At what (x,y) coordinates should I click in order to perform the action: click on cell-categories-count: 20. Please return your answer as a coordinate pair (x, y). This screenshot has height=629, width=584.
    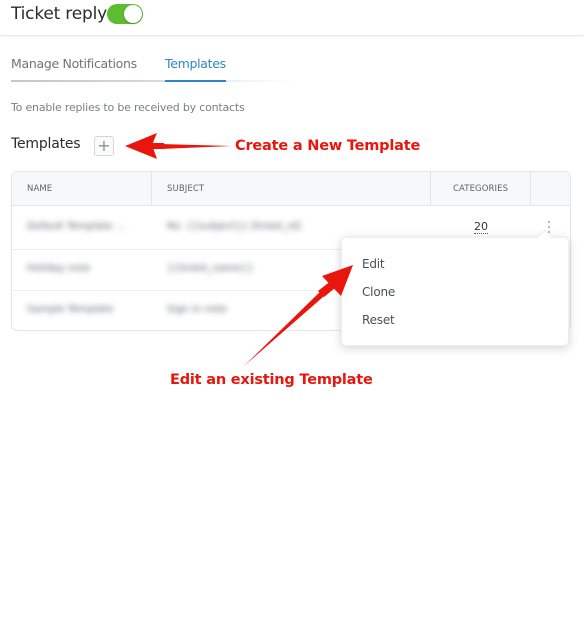
    Looking at the image, I should click on (481, 227).